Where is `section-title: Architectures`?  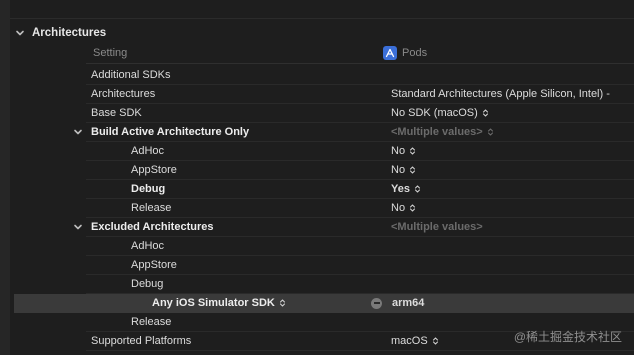 section-title: Architectures is located at coordinates (69, 33).